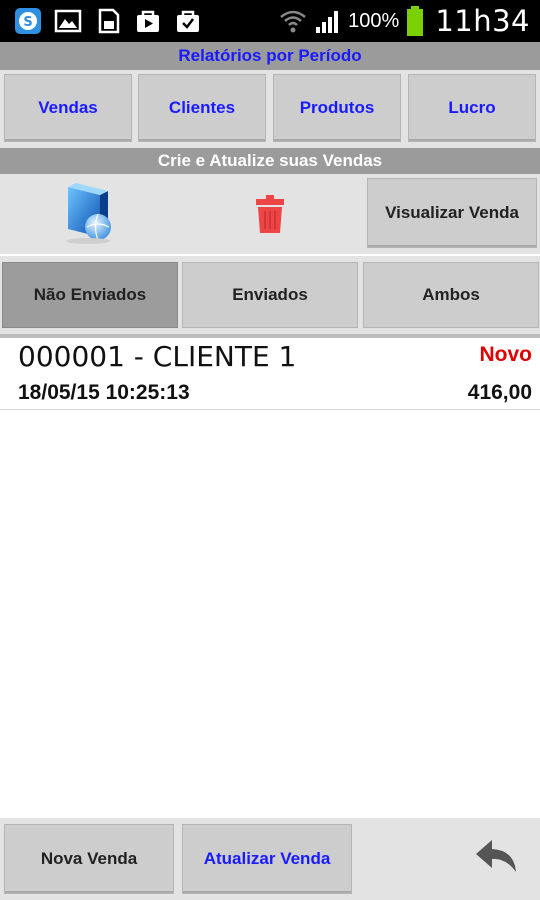 This screenshot has width=540, height=900. What do you see at coordinates (89, 859) in the screenshot?
I see `new-sale-button: Nova Venda` at bounding box center [89, 859].